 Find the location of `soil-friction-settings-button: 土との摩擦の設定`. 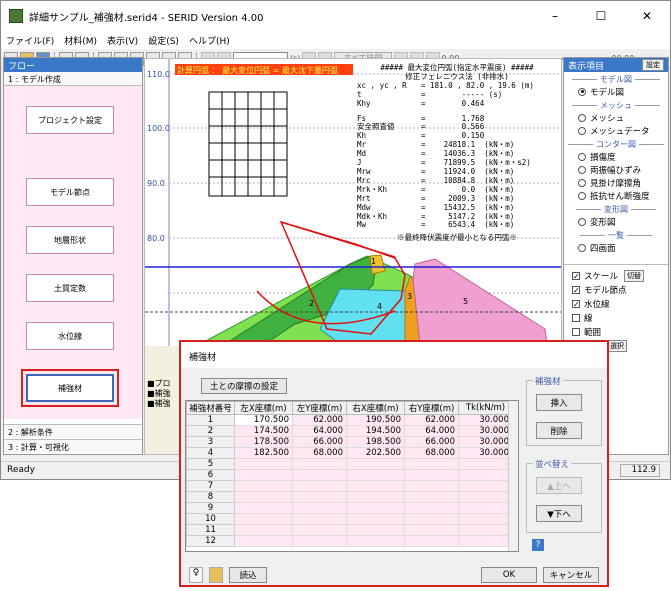

soil-friction-settings-button: 土との摩擦の設定 is located at coordinates (244, 386).